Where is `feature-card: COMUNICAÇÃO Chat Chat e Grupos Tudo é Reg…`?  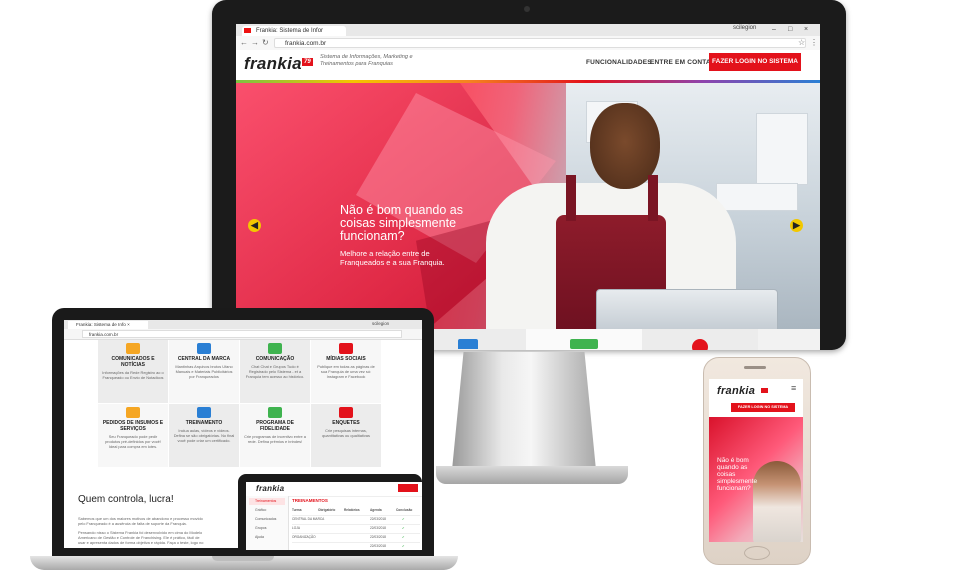 feature-card: COMUNICAÇÃO Chat Chat e Grupos Tudo é Reg… is located at coordinates (275, 371).